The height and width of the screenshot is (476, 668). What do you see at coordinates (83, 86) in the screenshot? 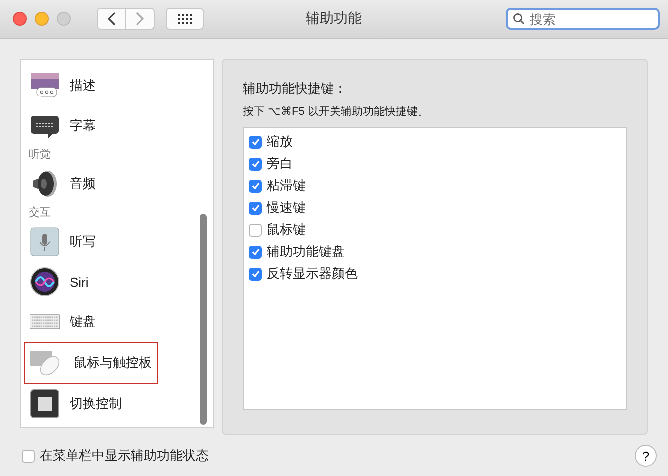
I see `sidebar-item-label: 描述` at bounding box center [83, 86].